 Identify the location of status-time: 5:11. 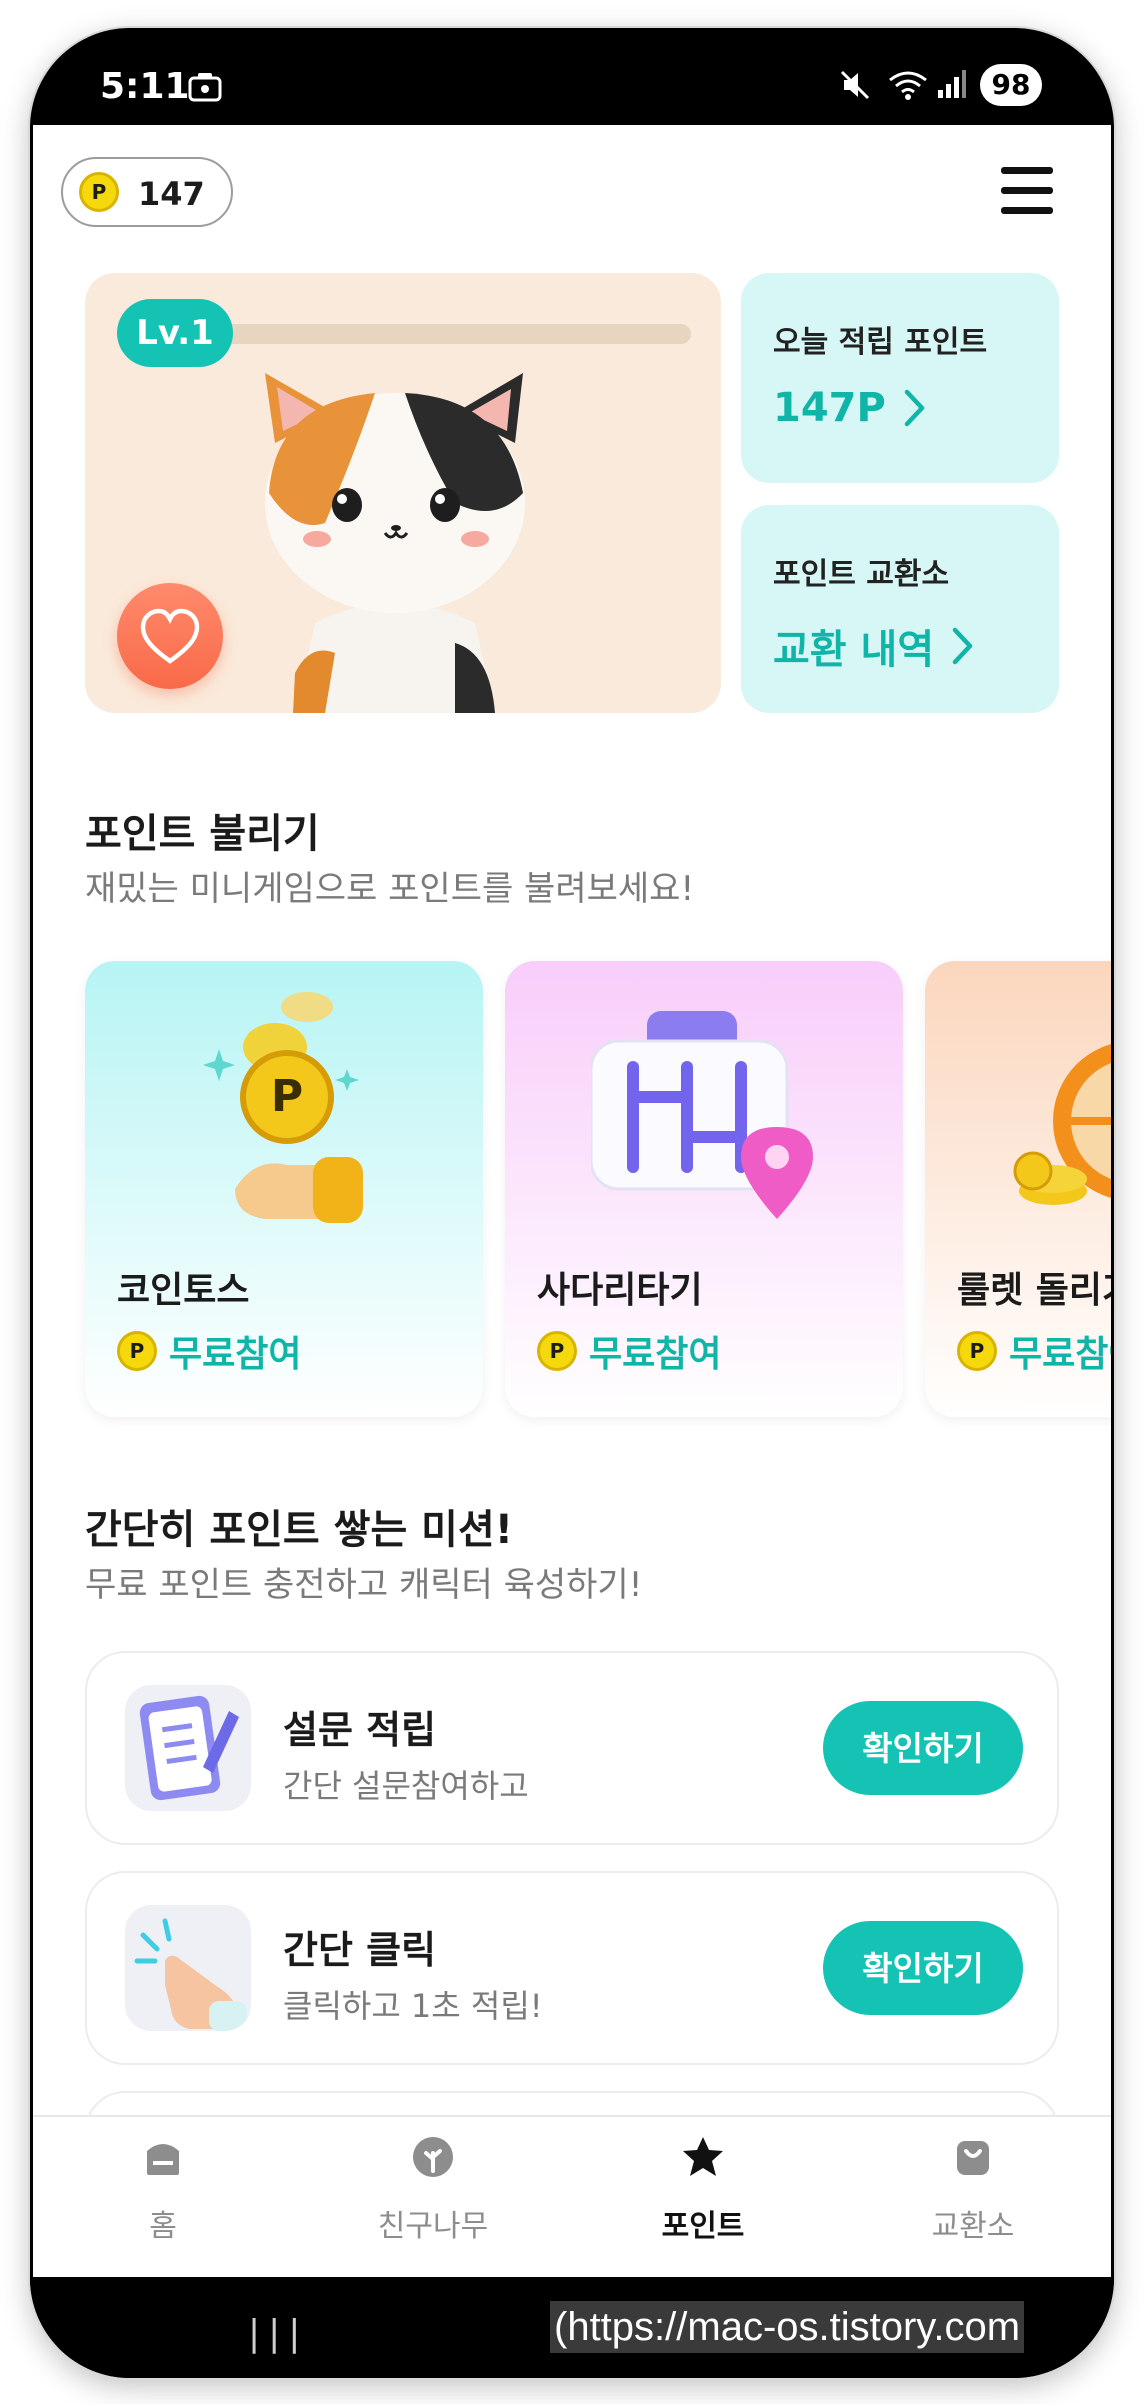
(145, 86).